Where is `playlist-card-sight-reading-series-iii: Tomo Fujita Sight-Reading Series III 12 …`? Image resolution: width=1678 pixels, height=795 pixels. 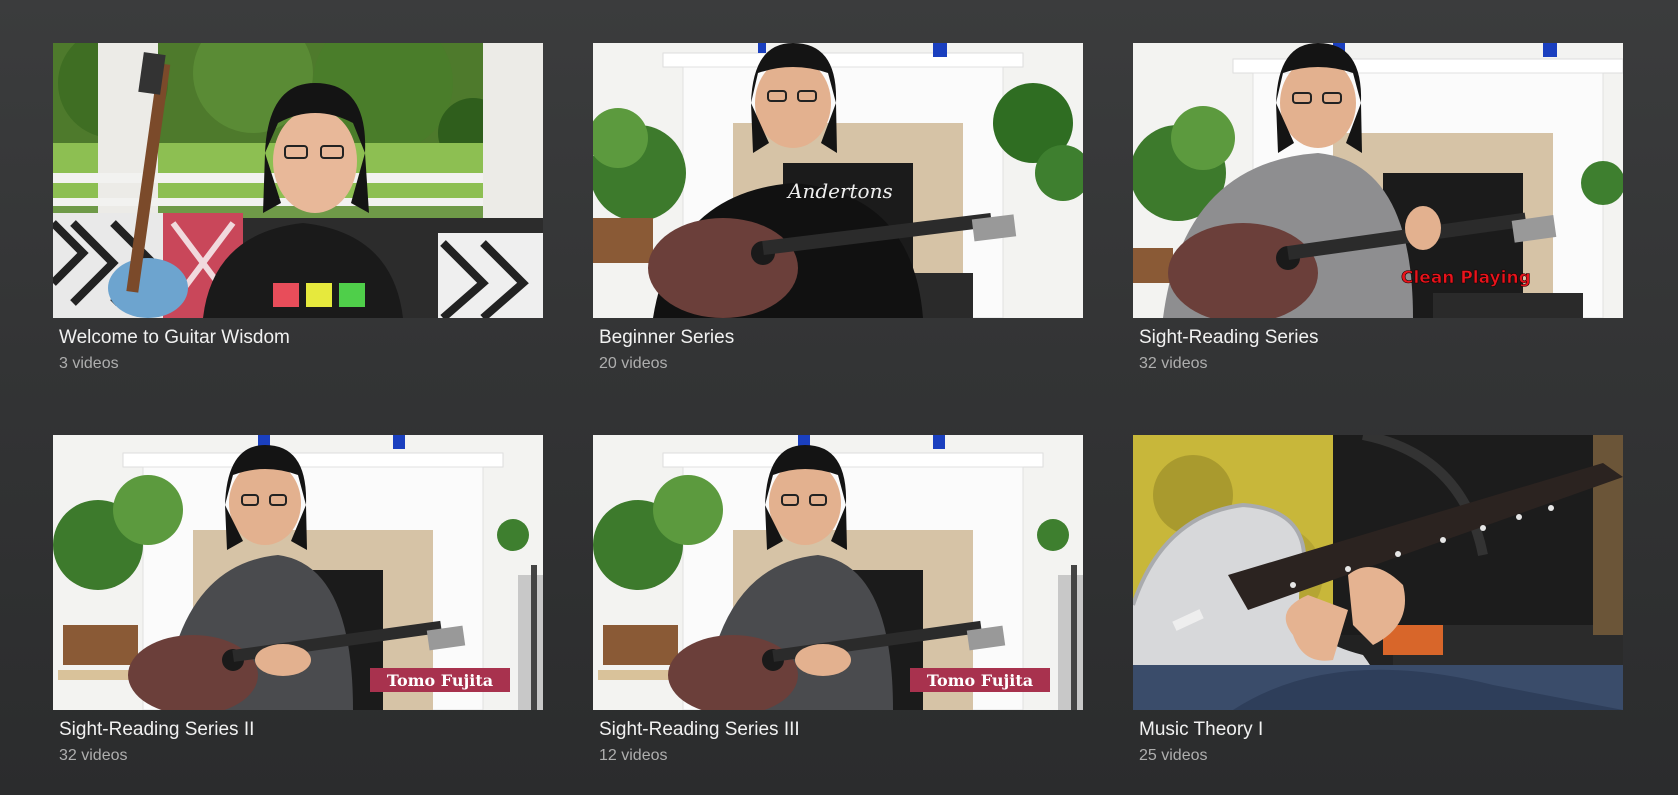
playlist-card-sight-reading-series-iii: Tomo Fujita Sight-Reading Series III 12 … is located at coordinates (838, 610).